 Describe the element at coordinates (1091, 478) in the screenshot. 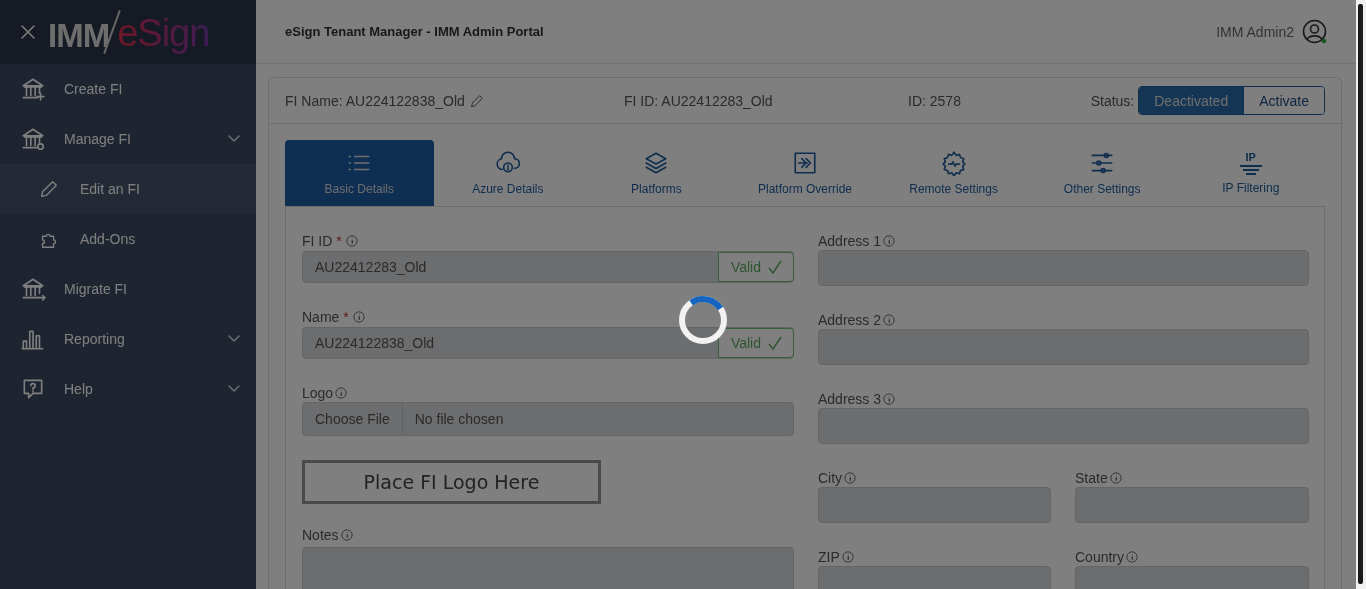

I see `field-label: State` at that location.